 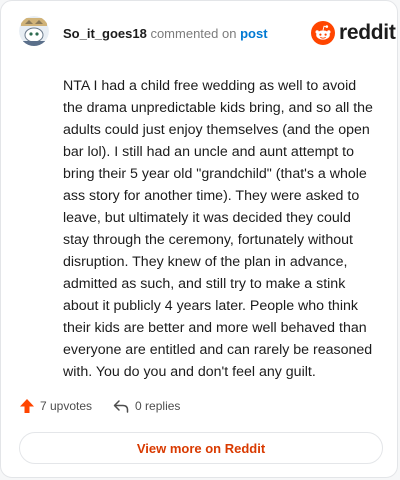 What do you see at coordinates (27, 406) in the screenshot?
I see `upvote-arrow-icon` at bounding box center [27, 406].